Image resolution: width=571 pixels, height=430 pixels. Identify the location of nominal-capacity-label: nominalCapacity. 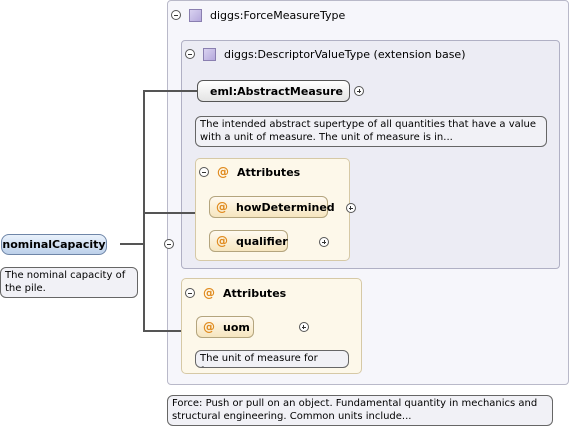
(54, 244).